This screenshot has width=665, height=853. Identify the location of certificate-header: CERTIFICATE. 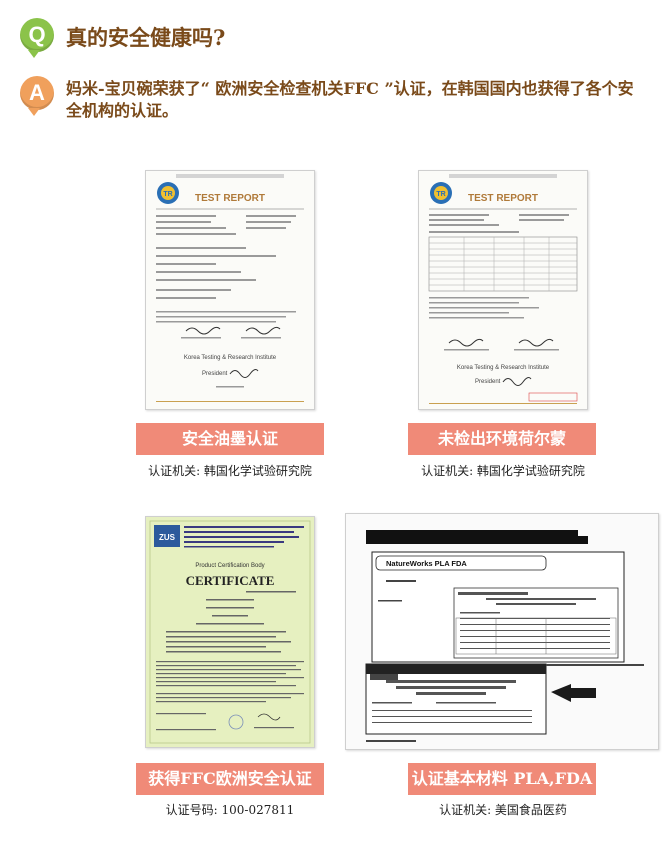
(230, 580).